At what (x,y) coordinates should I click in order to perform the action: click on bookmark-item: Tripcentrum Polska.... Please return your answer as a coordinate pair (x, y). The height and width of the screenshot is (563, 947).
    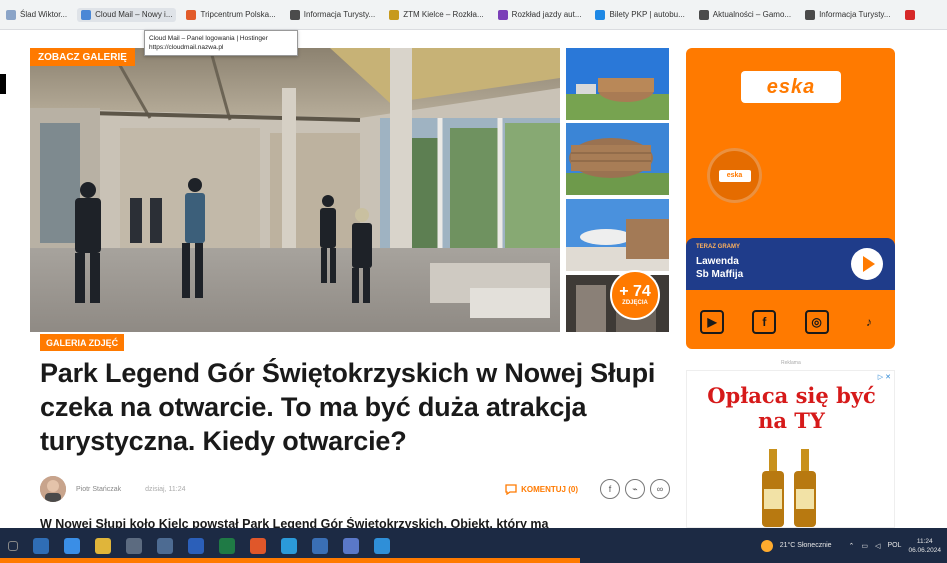
    Looking at the image, I should click on (230, 15).